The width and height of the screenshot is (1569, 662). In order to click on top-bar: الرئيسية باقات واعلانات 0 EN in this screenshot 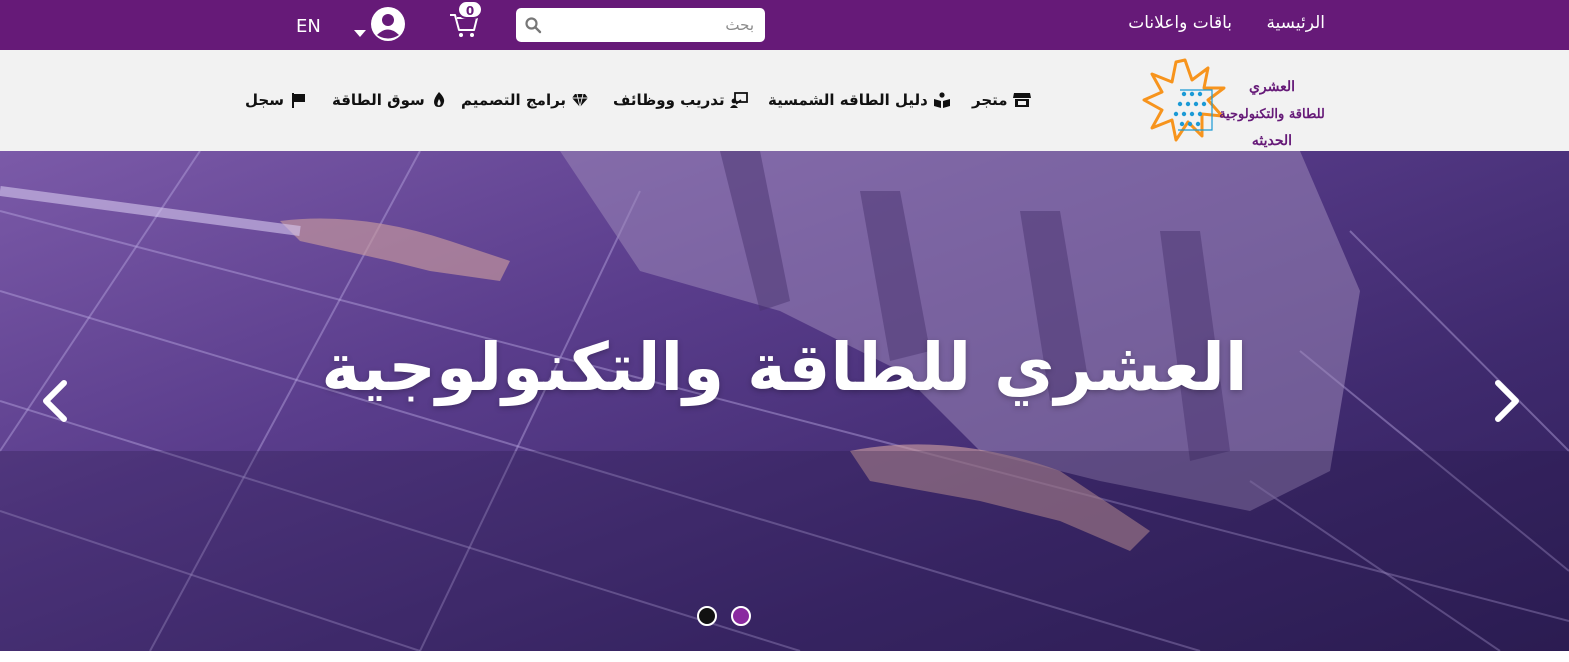, I will do `click(784, 25)`.